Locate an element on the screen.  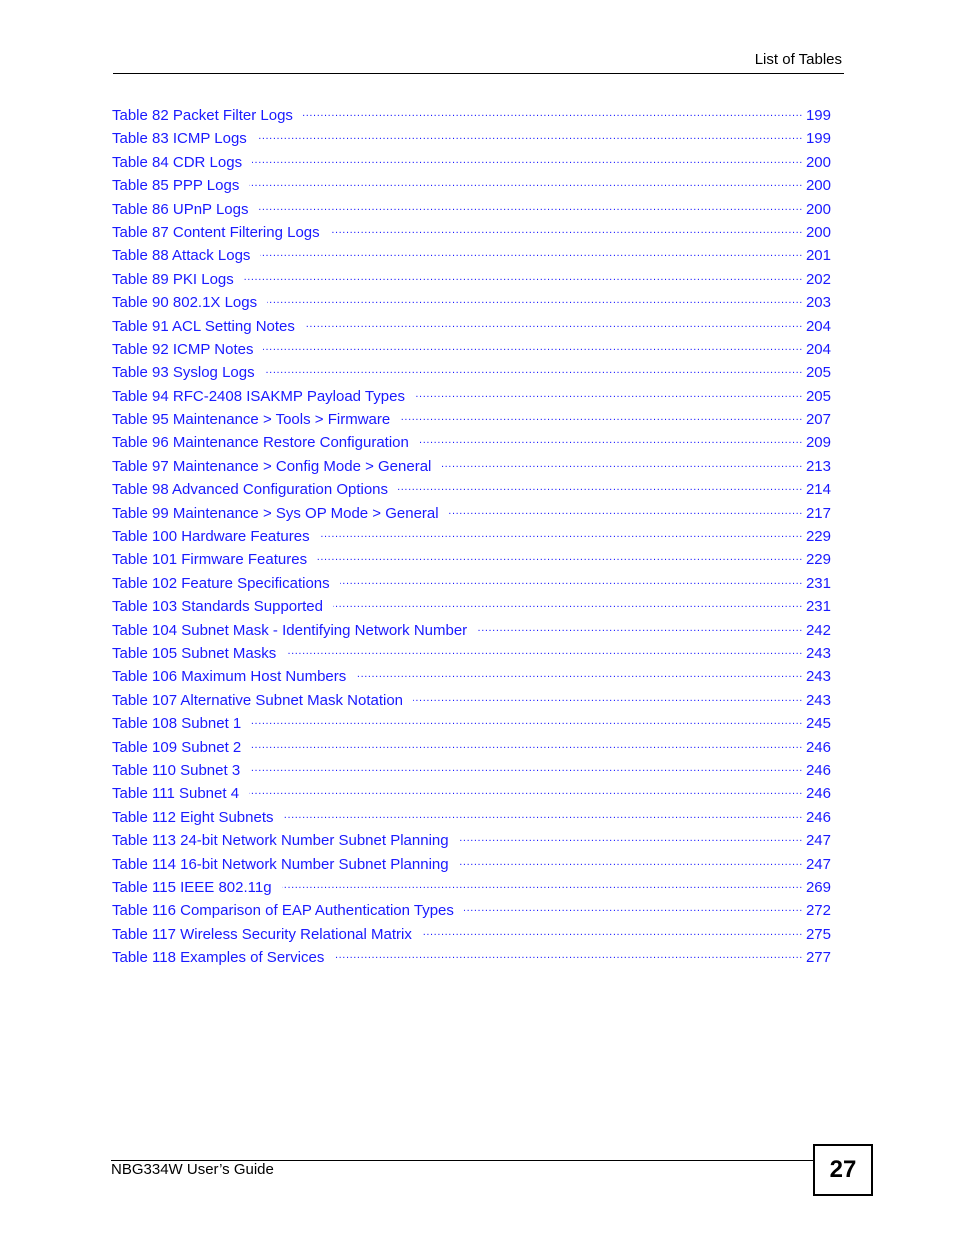
toc-entry-title: Table 108 Subnet 1 is located at coordinates (181, 724).